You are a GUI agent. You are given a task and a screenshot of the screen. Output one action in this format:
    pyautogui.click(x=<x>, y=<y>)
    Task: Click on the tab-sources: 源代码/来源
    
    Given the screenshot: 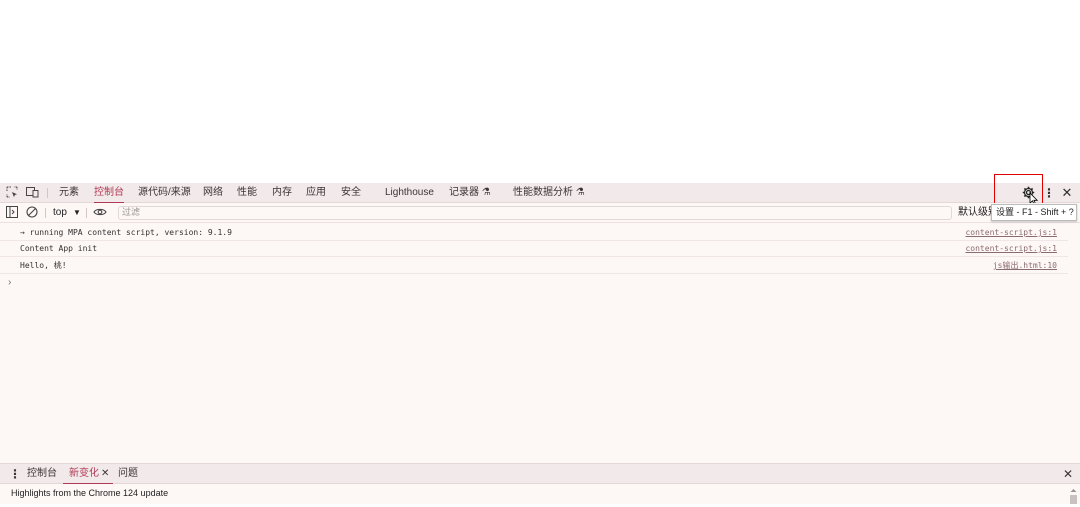 What is the action you would take?
    pyautogui.click(x=164, y=193)
    